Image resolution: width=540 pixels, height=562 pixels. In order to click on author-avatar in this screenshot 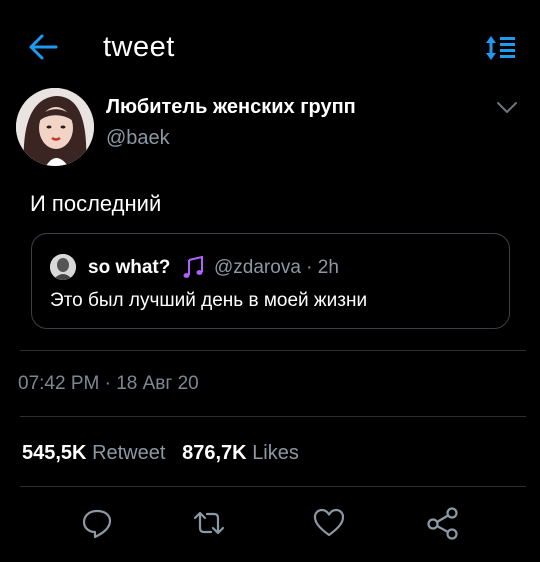, I will do `click(55, 127)`.